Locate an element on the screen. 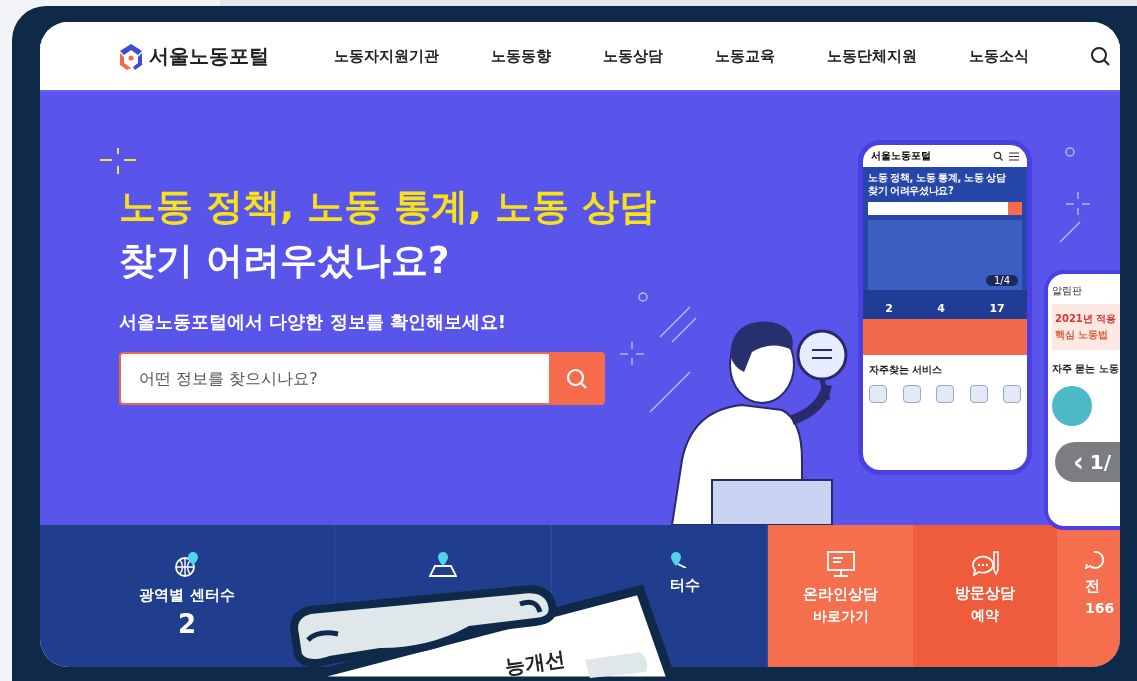 The height and width of the screenshot is (681, 1137). phone-section-title: 자주찾는 서비스 is located at coordinates (906, 370).